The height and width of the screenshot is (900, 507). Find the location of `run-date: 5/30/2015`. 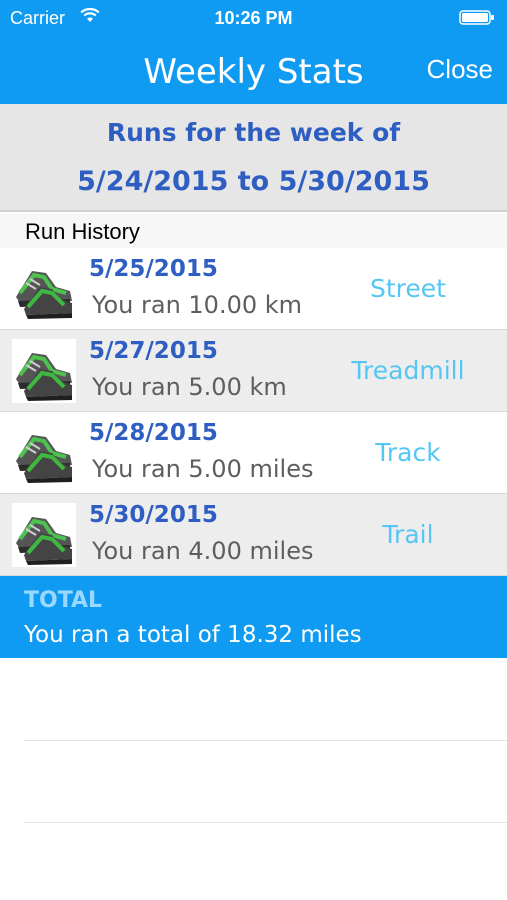

run-date: 5/30/2015 is located at coordinates (153, 515).